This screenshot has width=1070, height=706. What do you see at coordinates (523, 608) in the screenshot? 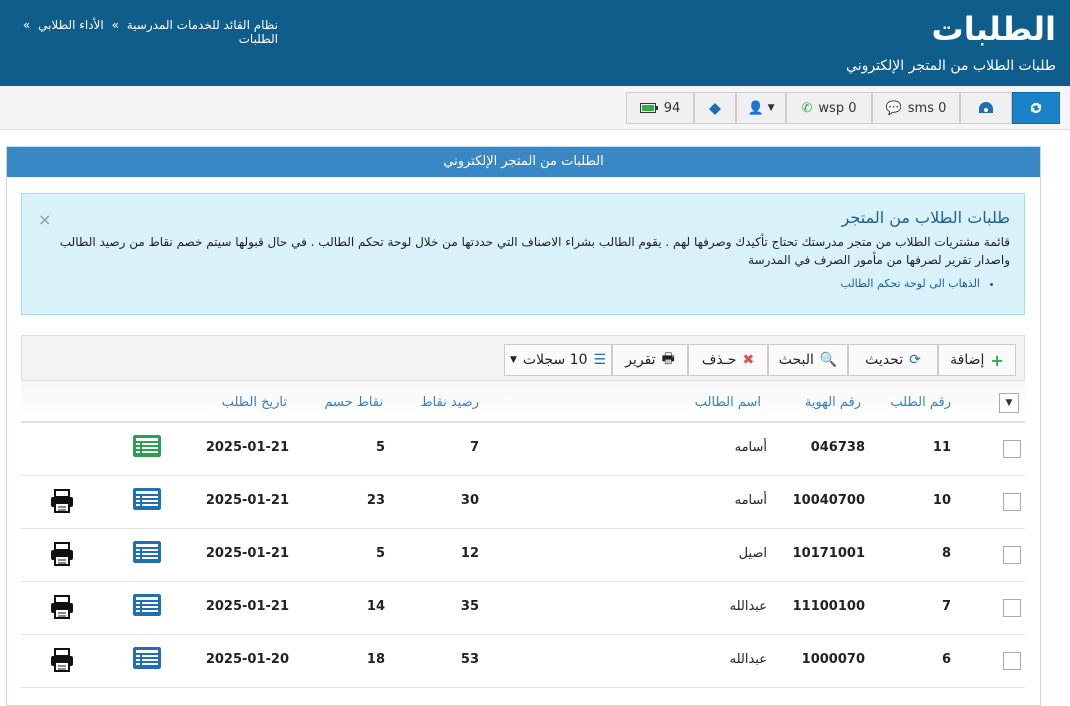
I see `table-row: 7 11100100 عبدالله 35 14 2025-01-21` at bounding box center [523, 608].